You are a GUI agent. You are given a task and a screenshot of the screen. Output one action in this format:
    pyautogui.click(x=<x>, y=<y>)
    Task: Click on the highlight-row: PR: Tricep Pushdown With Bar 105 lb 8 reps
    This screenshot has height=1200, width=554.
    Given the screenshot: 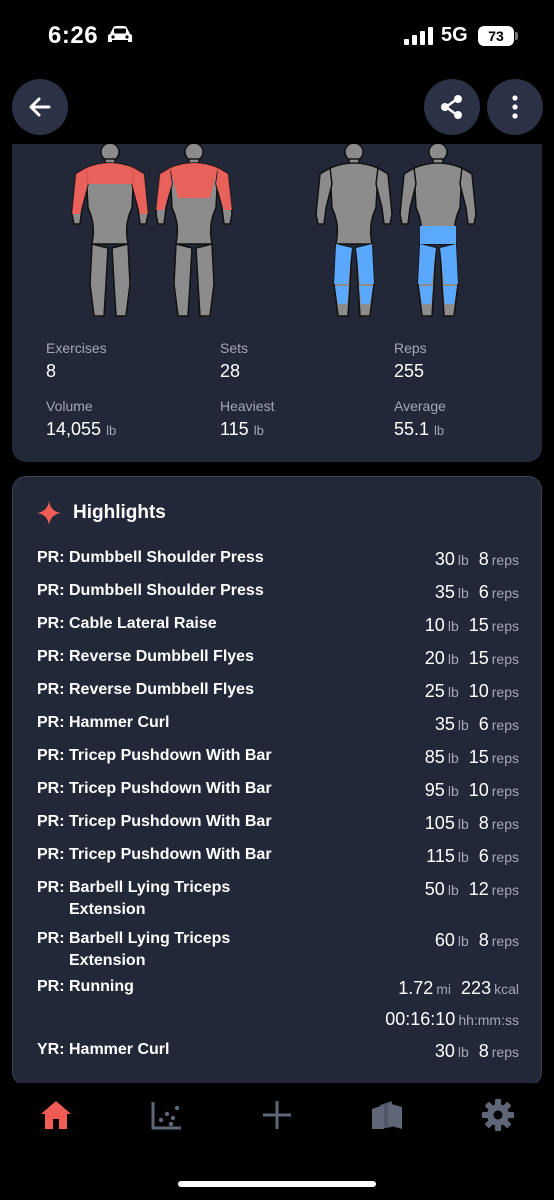 What is the action you would take?
    pyautogui.click(x=278, y=823)
    